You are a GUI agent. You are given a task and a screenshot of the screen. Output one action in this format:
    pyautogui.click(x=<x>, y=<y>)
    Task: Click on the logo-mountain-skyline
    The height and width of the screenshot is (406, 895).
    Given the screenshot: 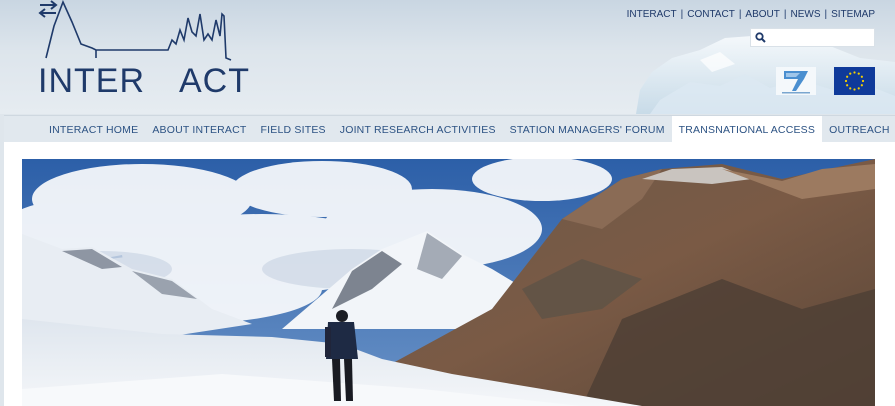 What is the action you would take?
    pyautogui.click(x=138, y=30)
    